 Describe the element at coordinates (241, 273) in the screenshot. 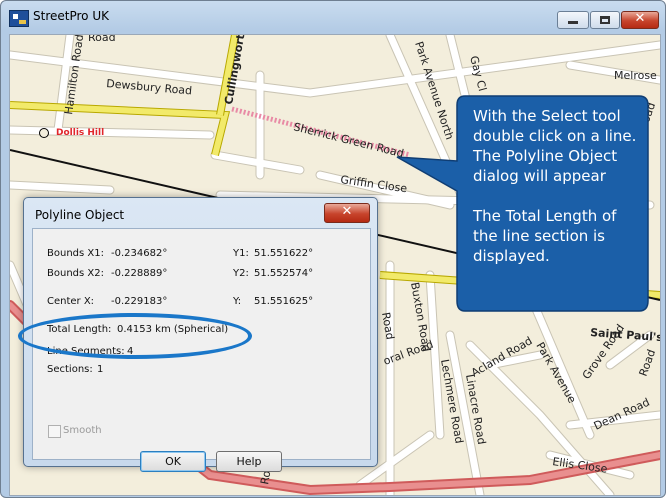

I see `y2-label: Y2:` at that location.